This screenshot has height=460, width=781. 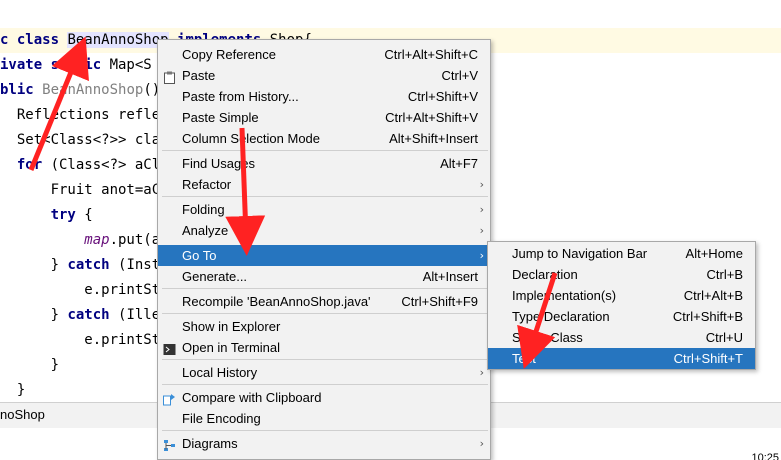 I want to click on submenu-item-shortcut: Ctrl+B, so click(x=724, y=274).